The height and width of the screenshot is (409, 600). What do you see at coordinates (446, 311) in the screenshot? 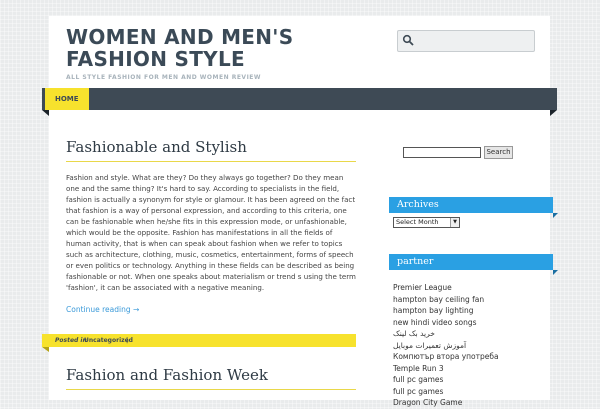
I see `partner-link: hampton bay lighting` at bounding box center [446, 311].